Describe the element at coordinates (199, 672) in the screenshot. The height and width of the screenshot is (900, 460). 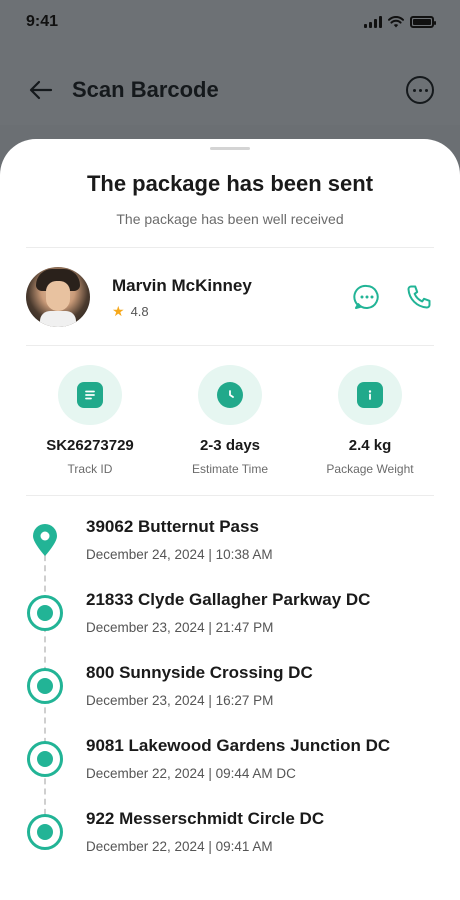
I see `timeline-location: 800 Sunnyside Crossing DC` at that location.